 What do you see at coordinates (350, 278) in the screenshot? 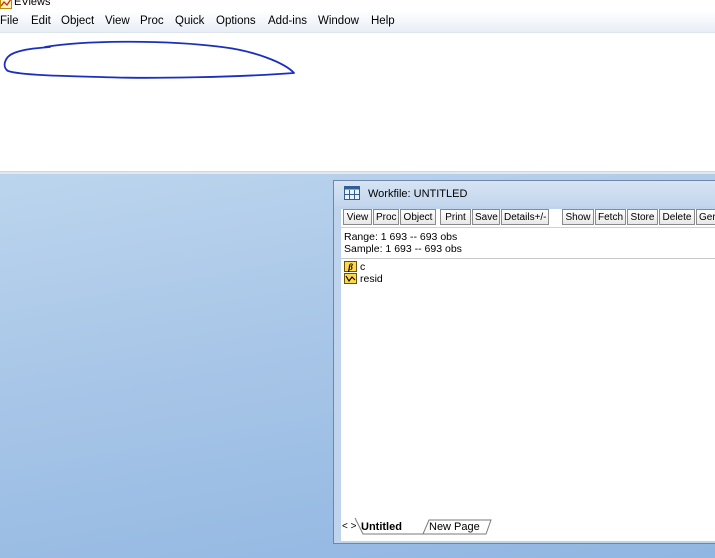
I see `series-icon` at bounding box center [350, 278].